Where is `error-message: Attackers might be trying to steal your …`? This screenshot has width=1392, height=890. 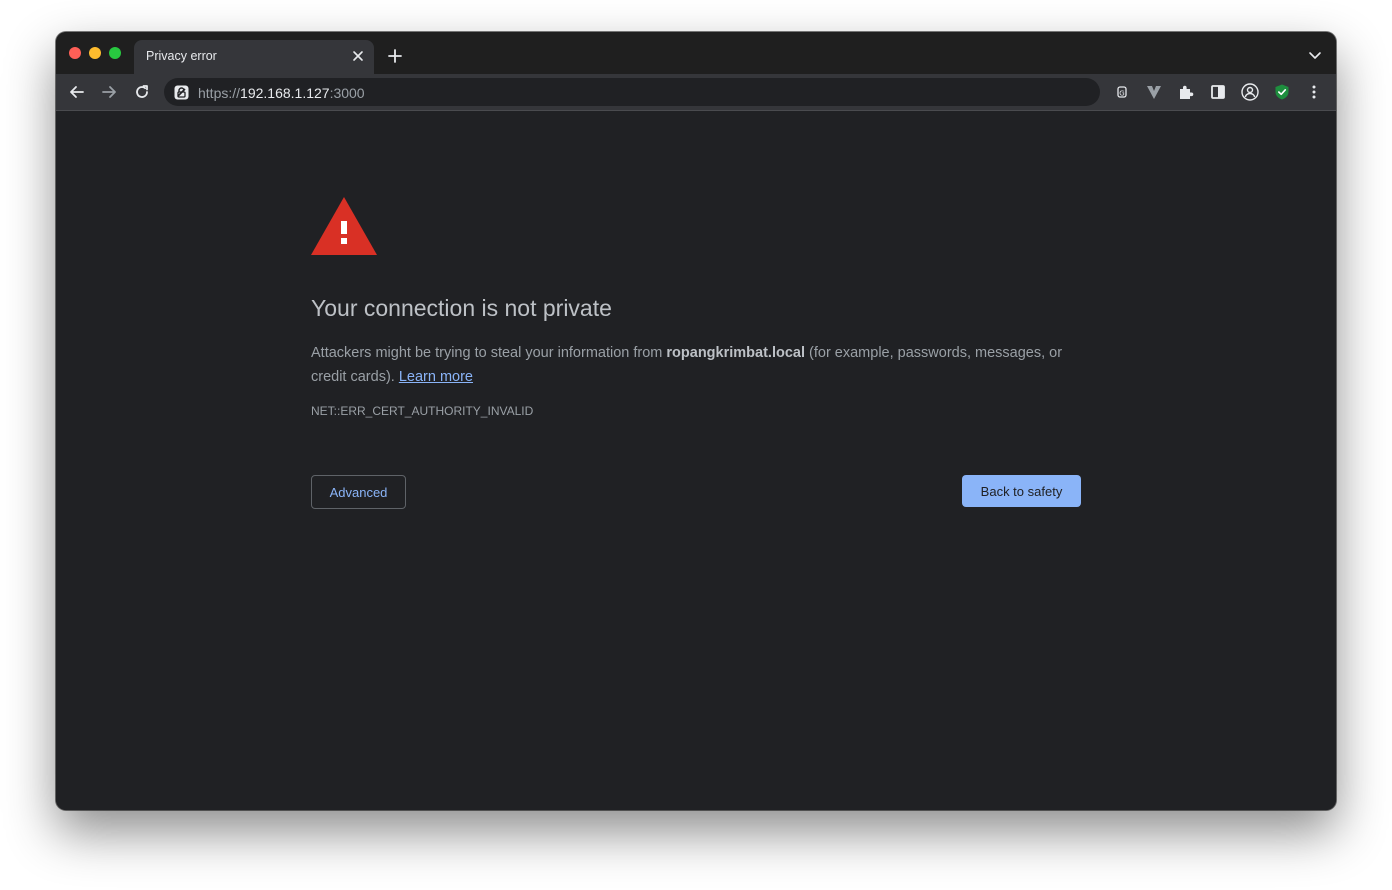
error-message: Attackers might be trying to steal your … is located at coordinates (691, 365).